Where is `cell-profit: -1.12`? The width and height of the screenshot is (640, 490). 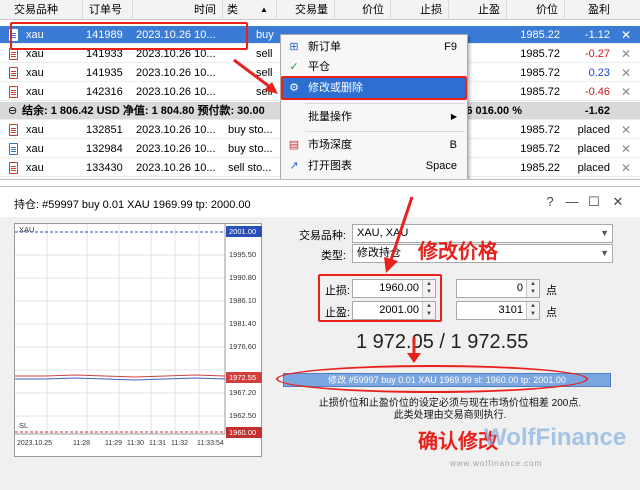 cell-profit: -1.12 is located at coordinates (597, 35).